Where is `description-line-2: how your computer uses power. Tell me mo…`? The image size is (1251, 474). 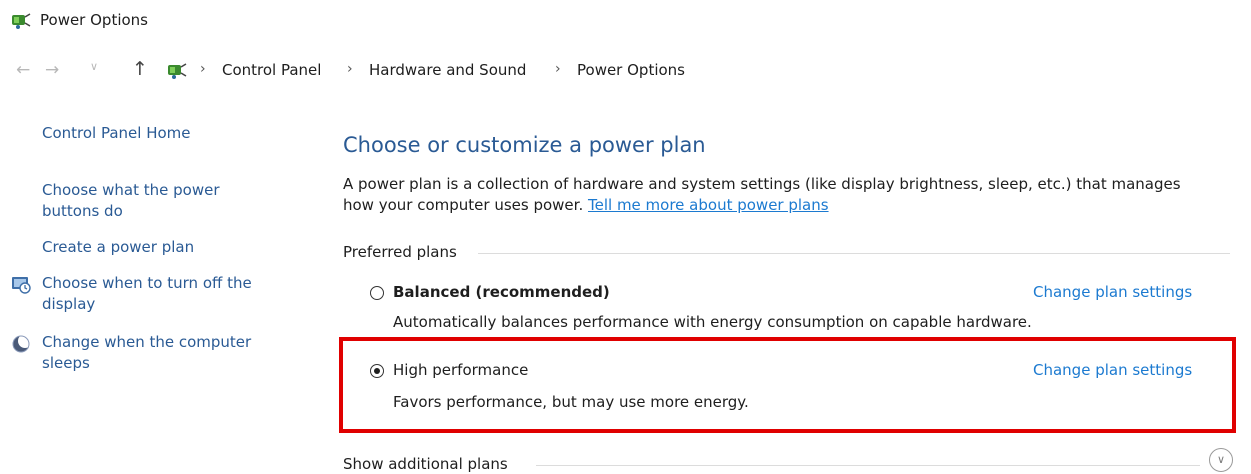 description-line-2: how your computer uses power. Tell me mo… is located at coordinates (762, 205).